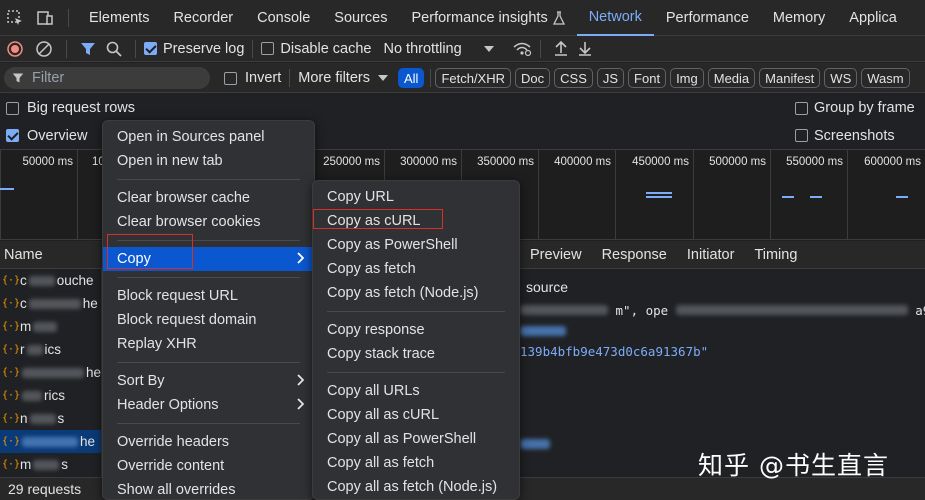 The image size is (925, 500). I want to click on menu-item-block-url: Block request URL, so click(208, 296).